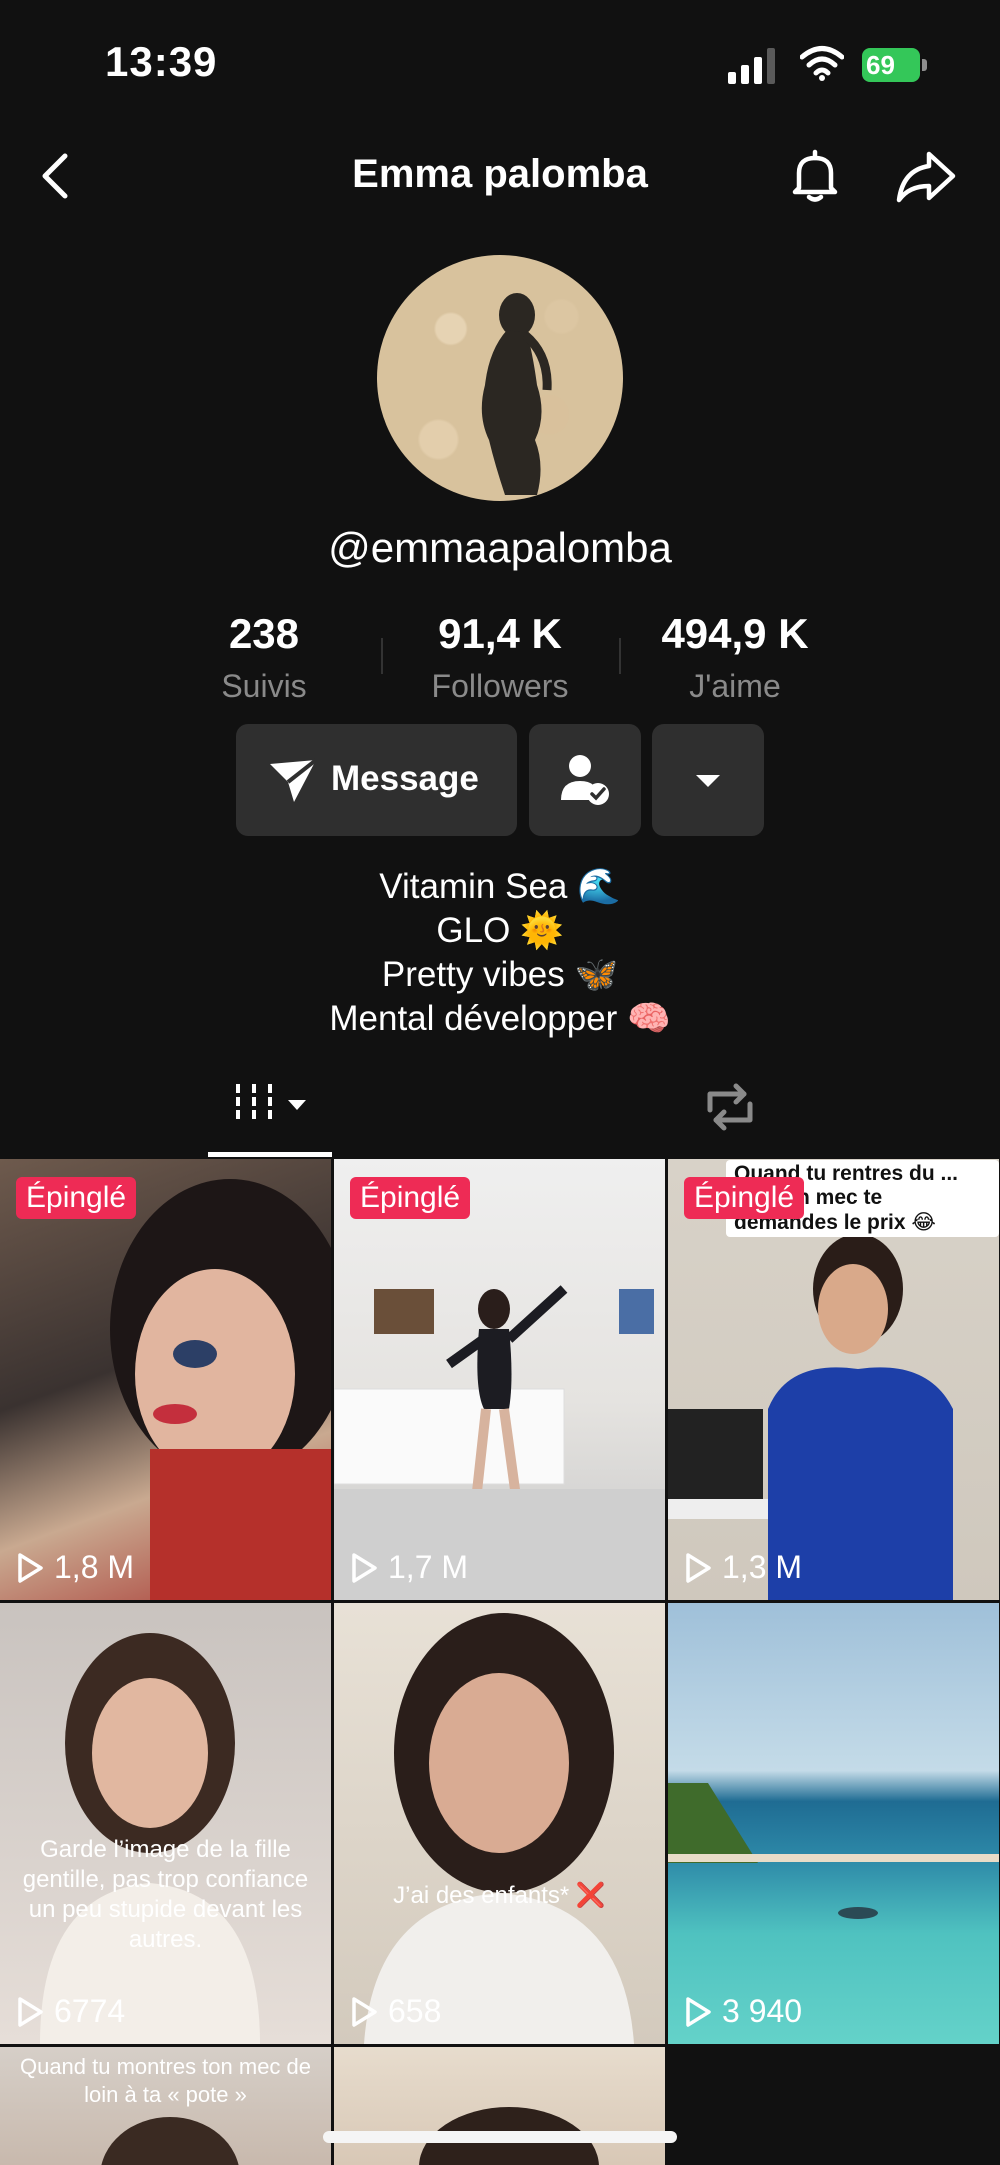 This screenshot has width=1000, height=2165. I want to click on avatar, so click(500, 378).